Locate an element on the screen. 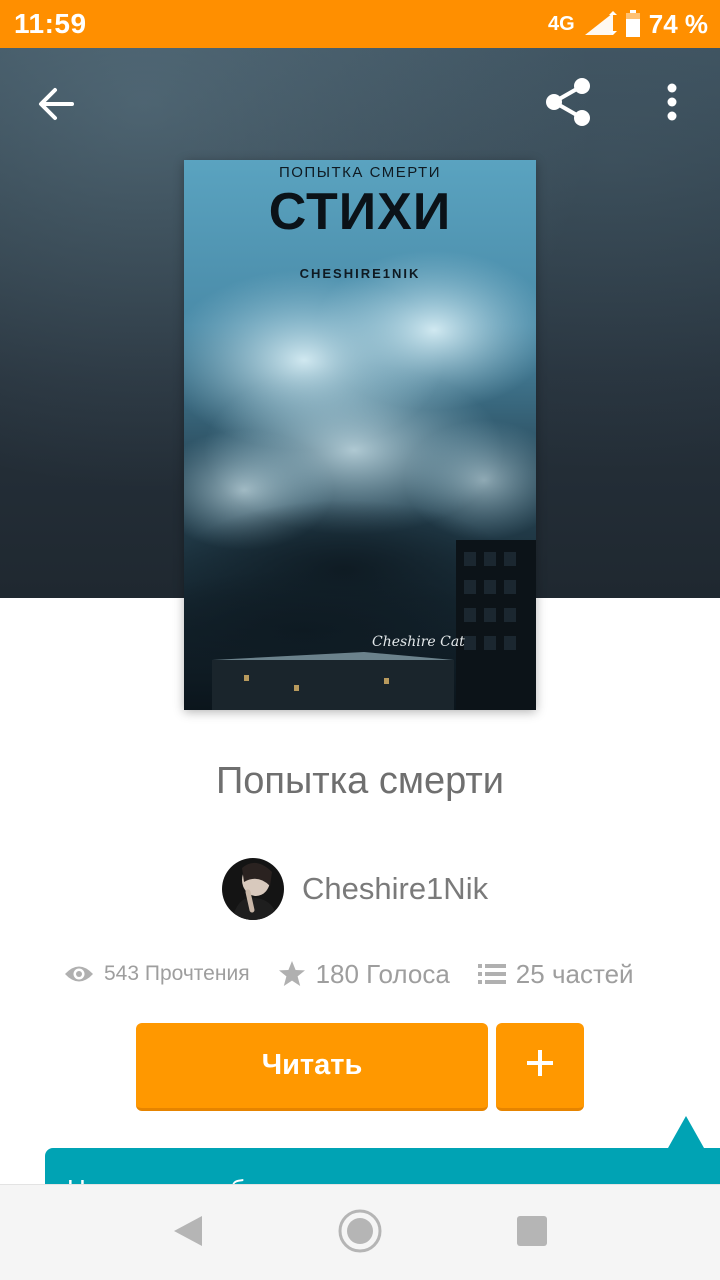 Image resolution: width=720 pixels, height=1280 pixels. nav-back-icon is located at coordinates (188, 1233).